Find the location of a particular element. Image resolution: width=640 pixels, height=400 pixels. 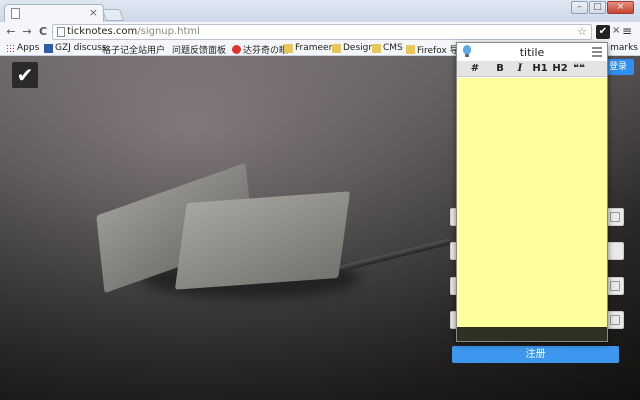

bookmark-folder-design: Design is located at coordinates (353, 48).